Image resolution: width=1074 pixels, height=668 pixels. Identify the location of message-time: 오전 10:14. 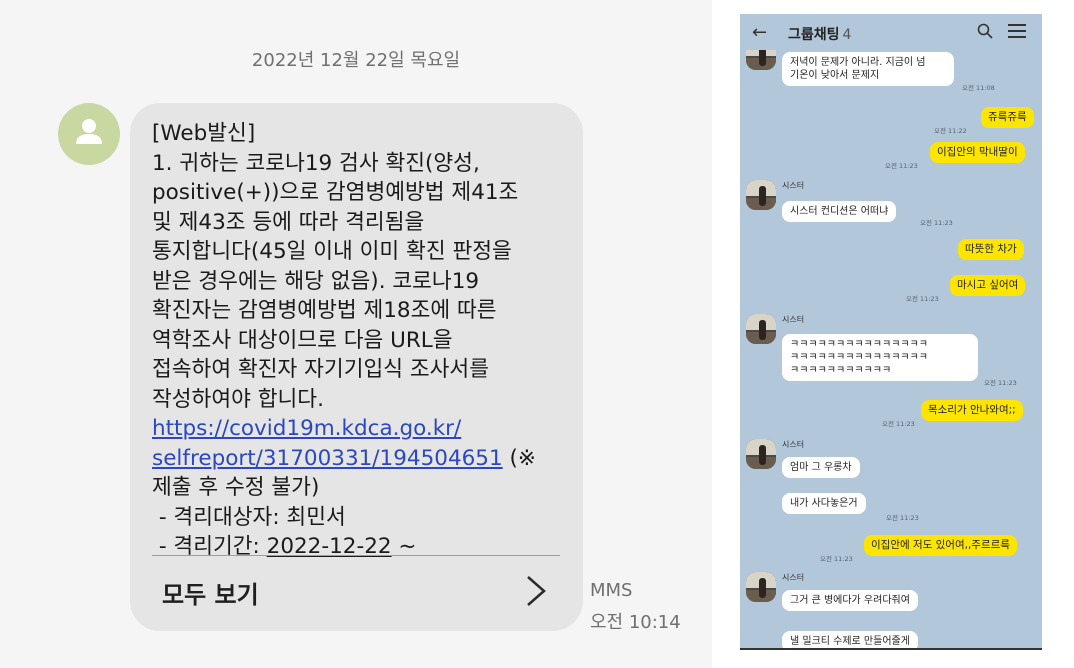
(635, 622).